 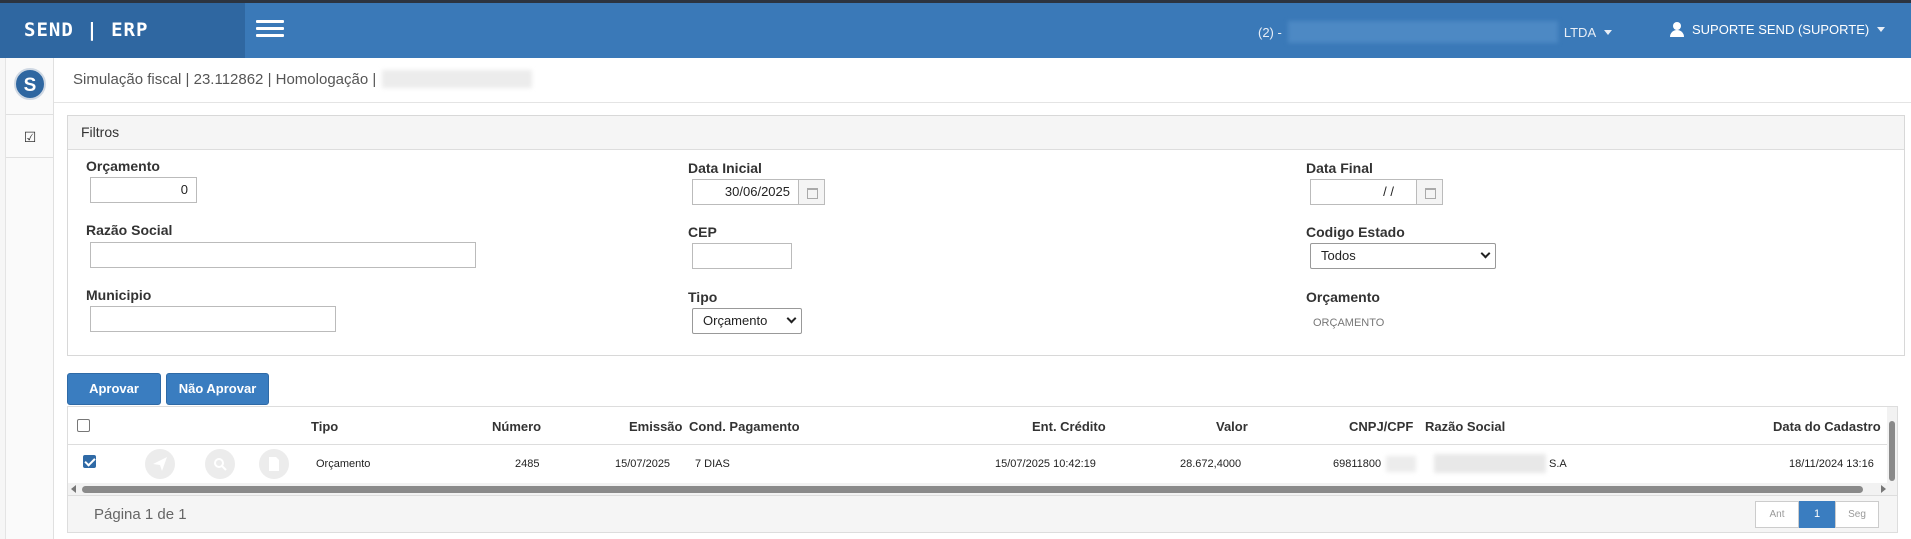 What do you see at coordinates (1558, 464) in the screenshot?
I see `cell-razao-social-suffix: S.A` at bounding box center [1558, 464].